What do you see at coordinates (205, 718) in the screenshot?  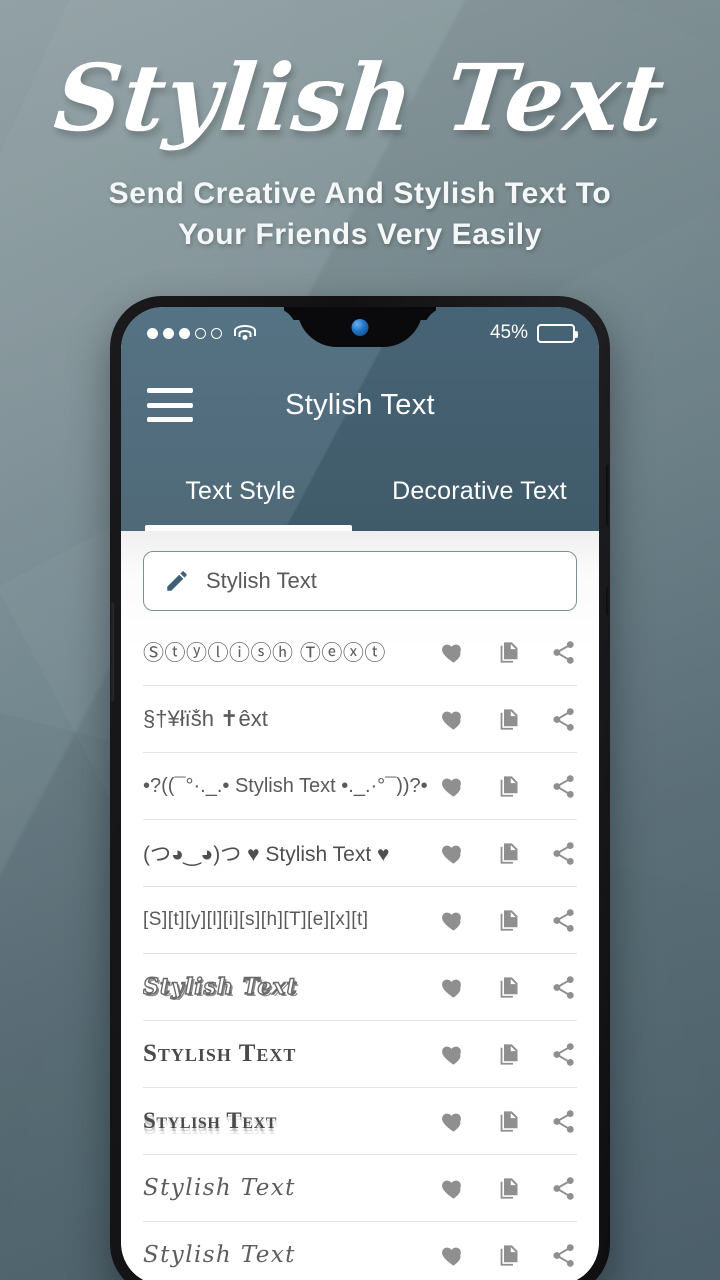 I see `style-row-text: §†¥łїṧh ✝êxt` at bounding box center [205, 718].